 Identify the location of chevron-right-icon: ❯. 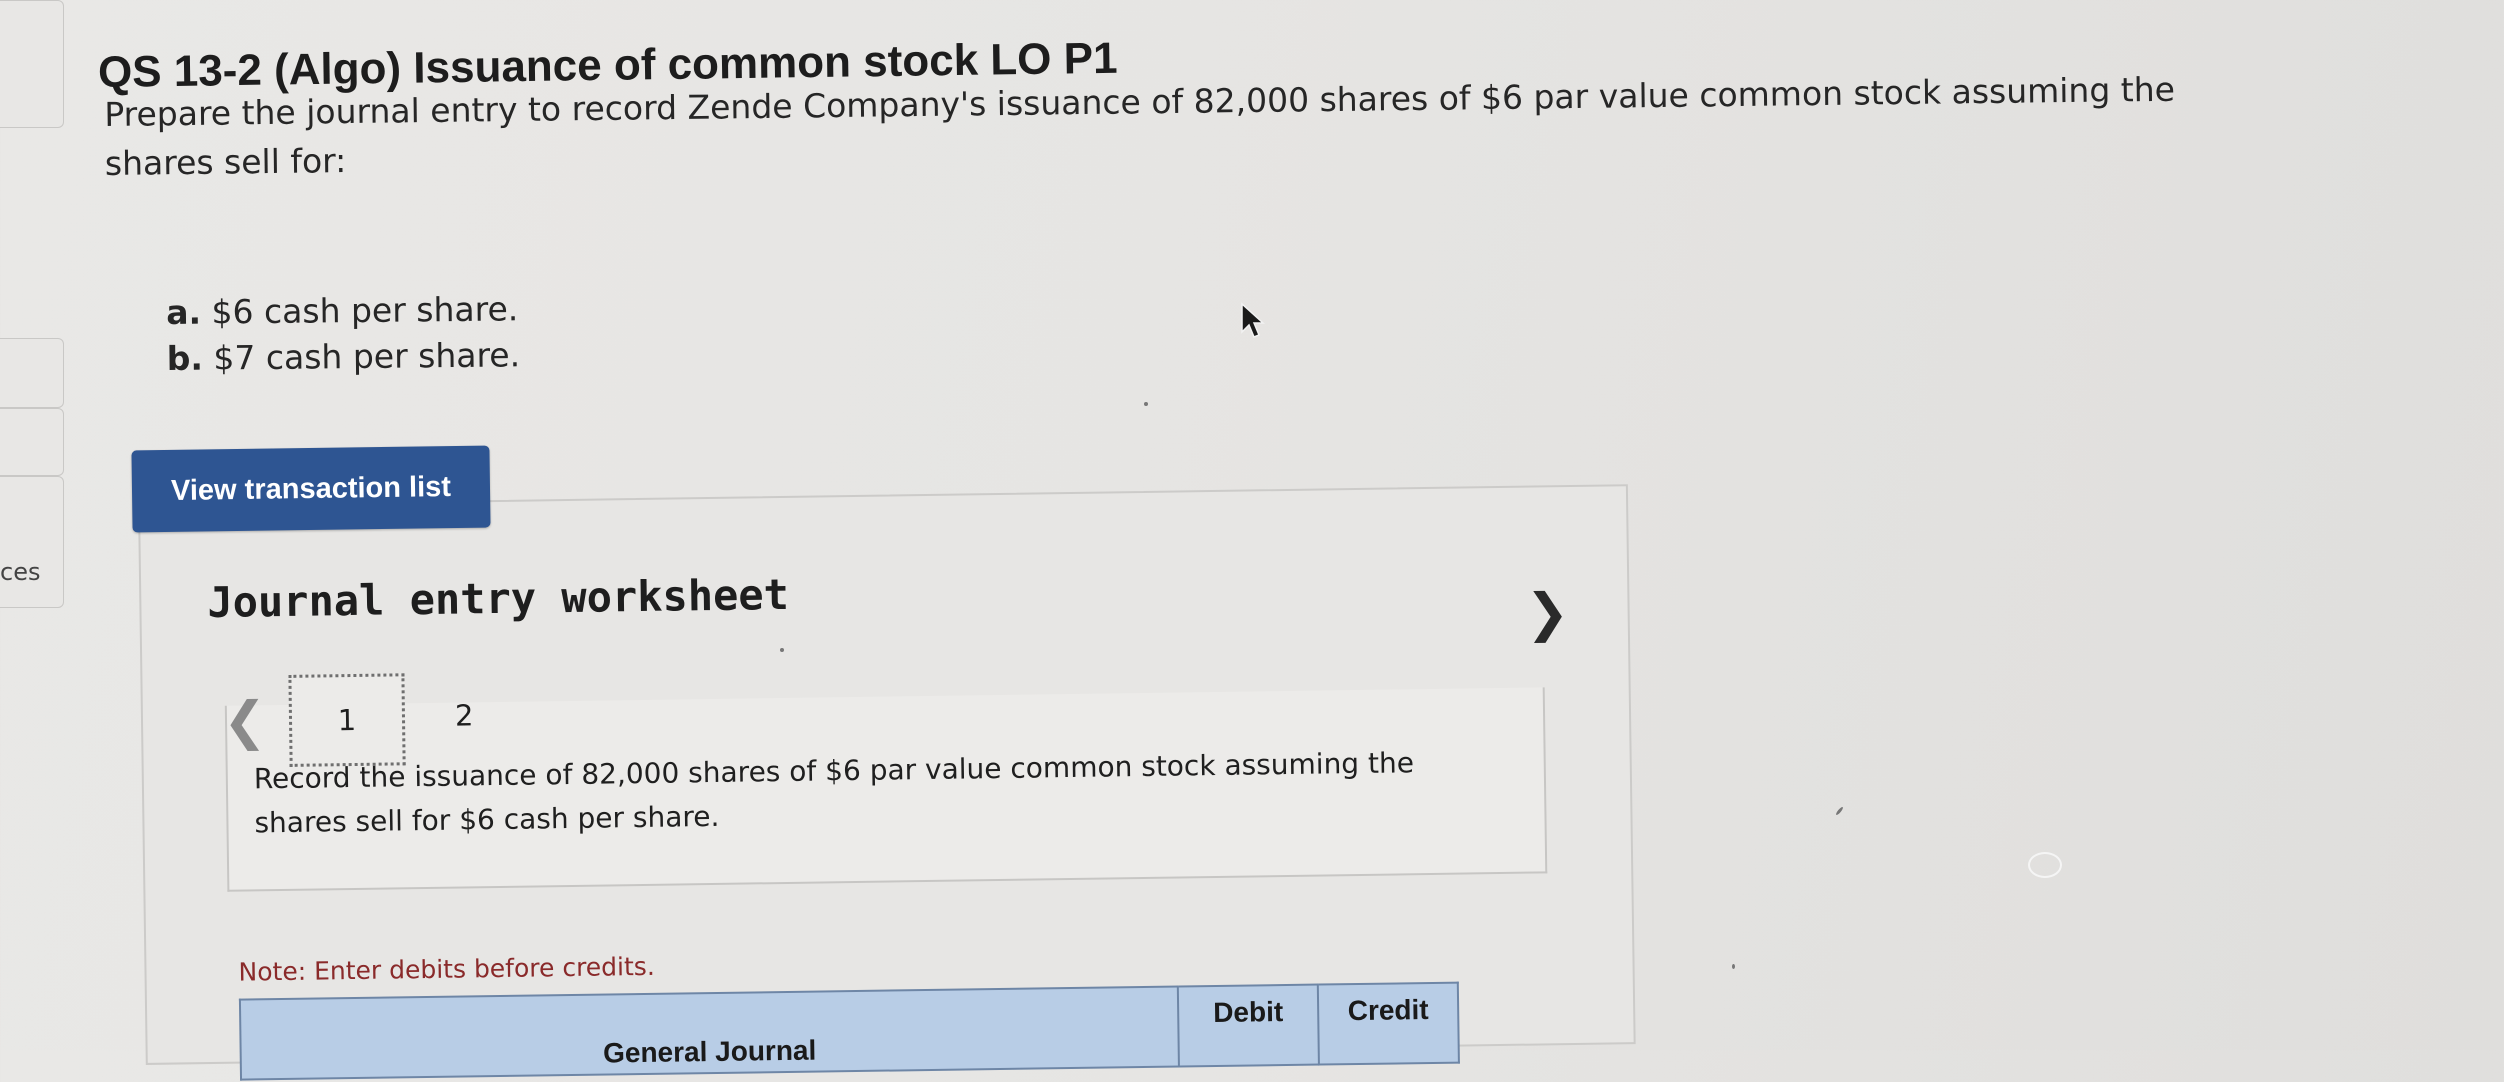
(1547, 613).